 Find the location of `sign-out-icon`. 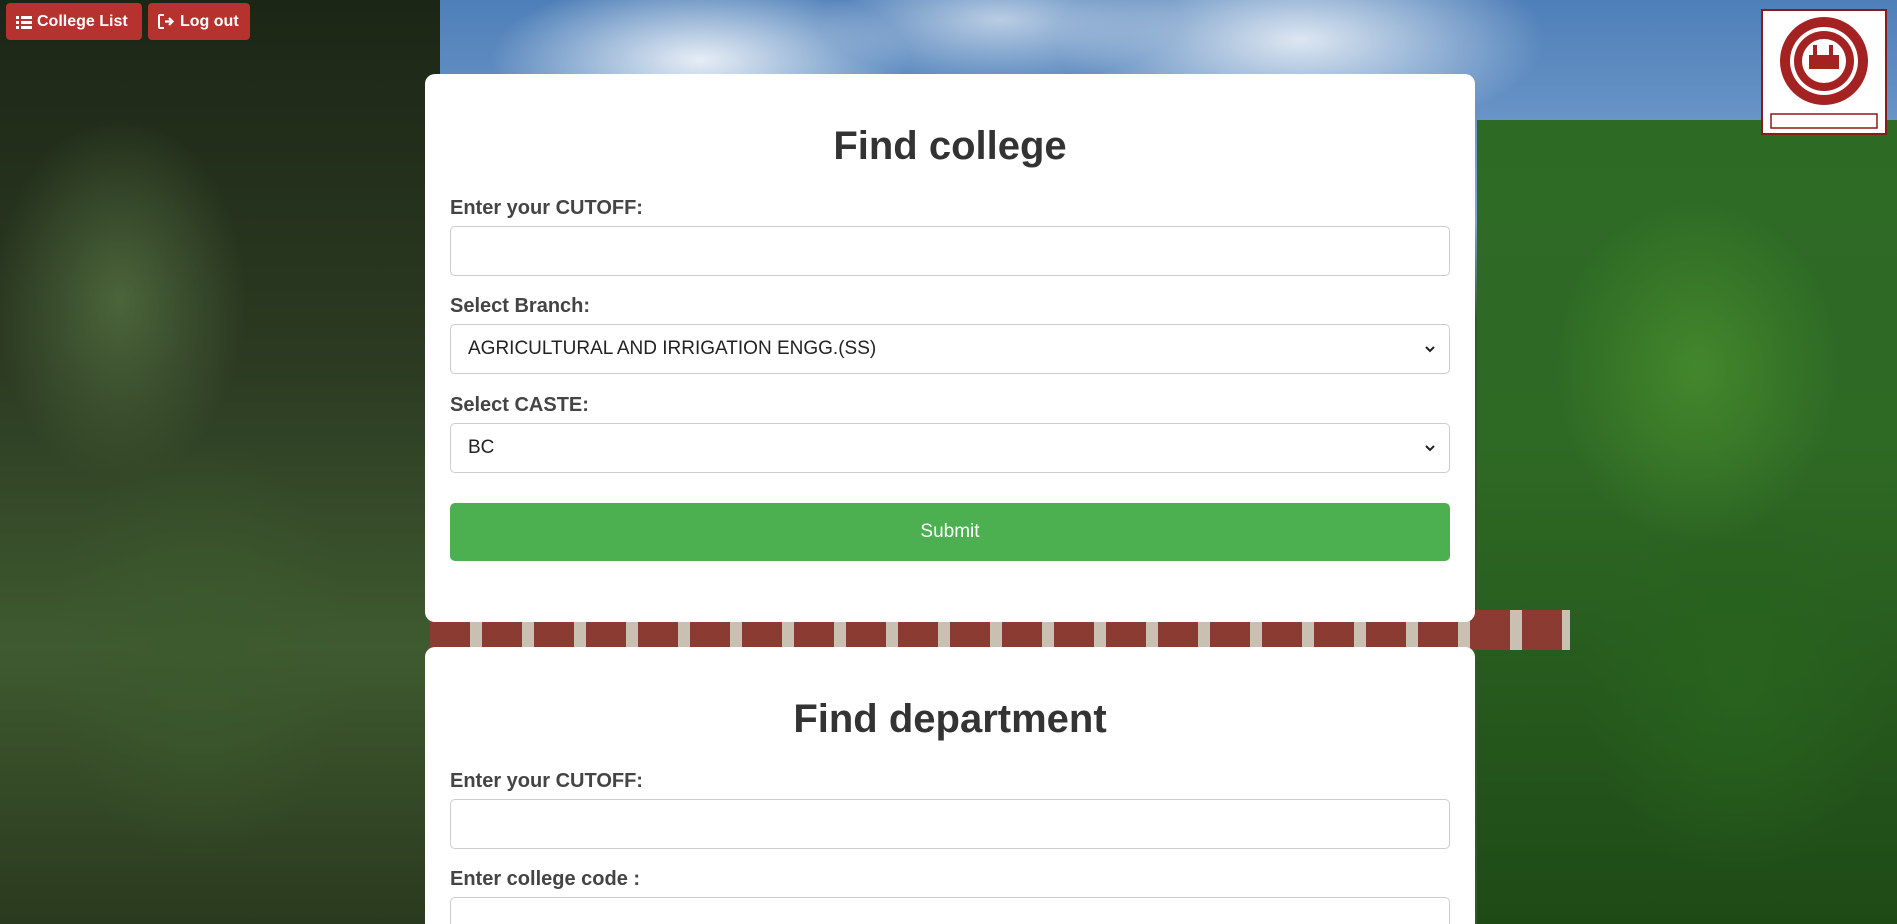

sign-out-icon is located at coordinates (166, 21).